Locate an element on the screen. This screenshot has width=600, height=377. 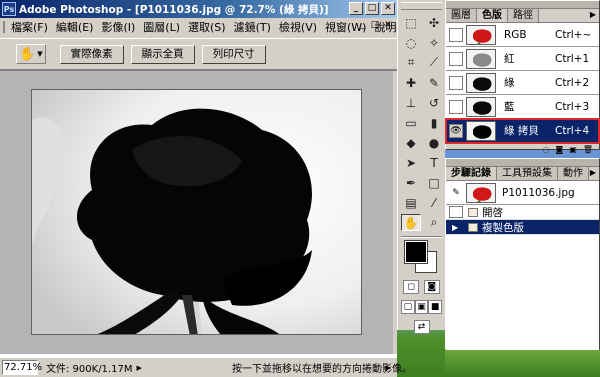
quick-mask-icon: ◙ is located at coordinates (431, 287).